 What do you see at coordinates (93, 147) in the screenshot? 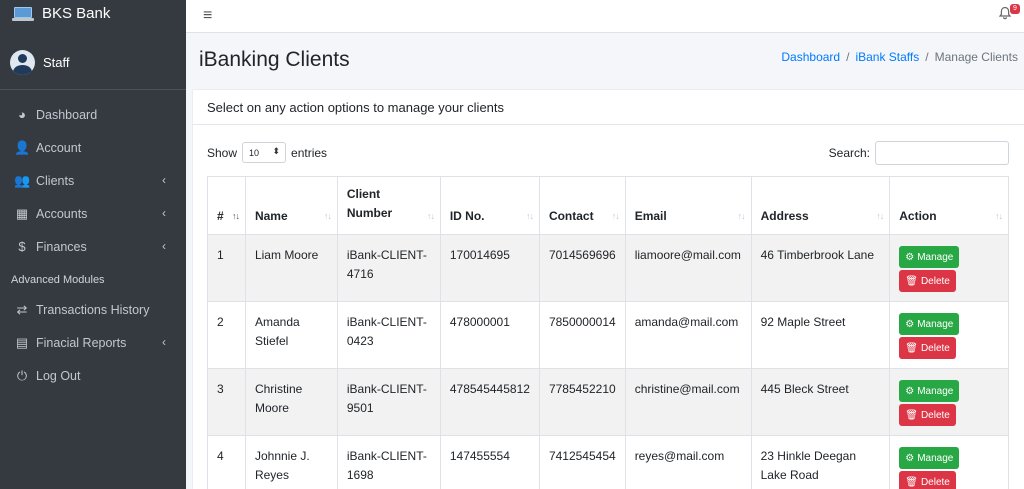
I see `sidebar-item-account: 👤 Account` at bounding box center [93, 147].